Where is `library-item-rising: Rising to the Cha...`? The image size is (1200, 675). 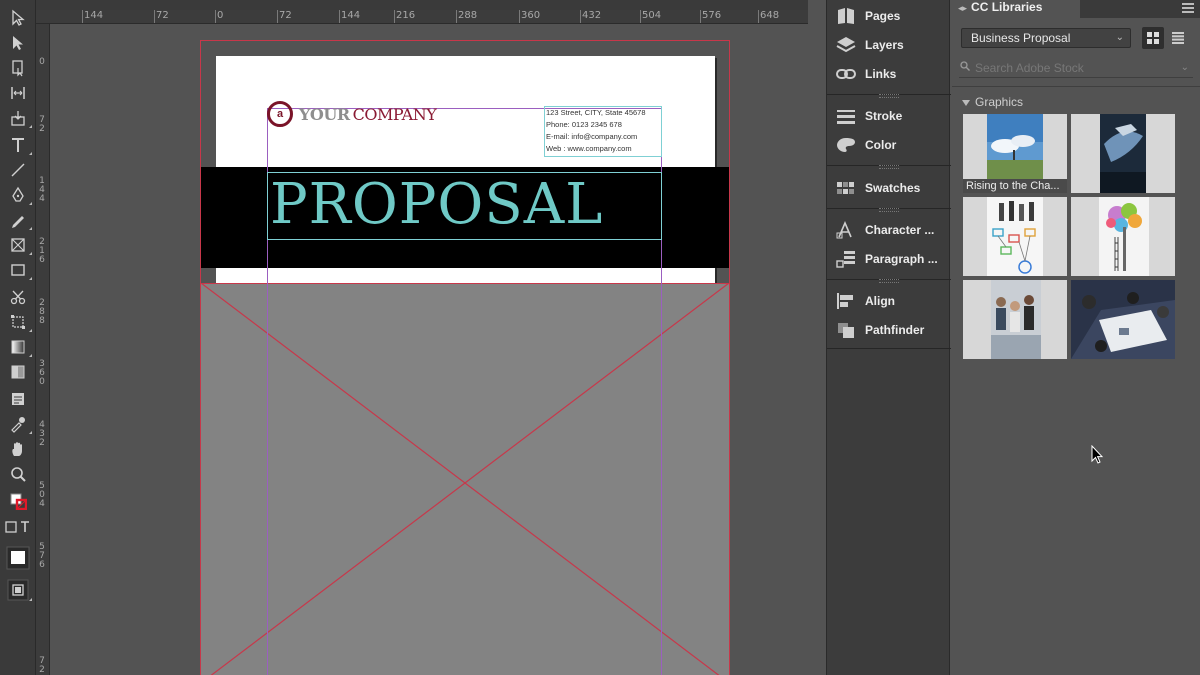
library-item-rising: Rising to the Cha... is located at coordinates (1015, 153).